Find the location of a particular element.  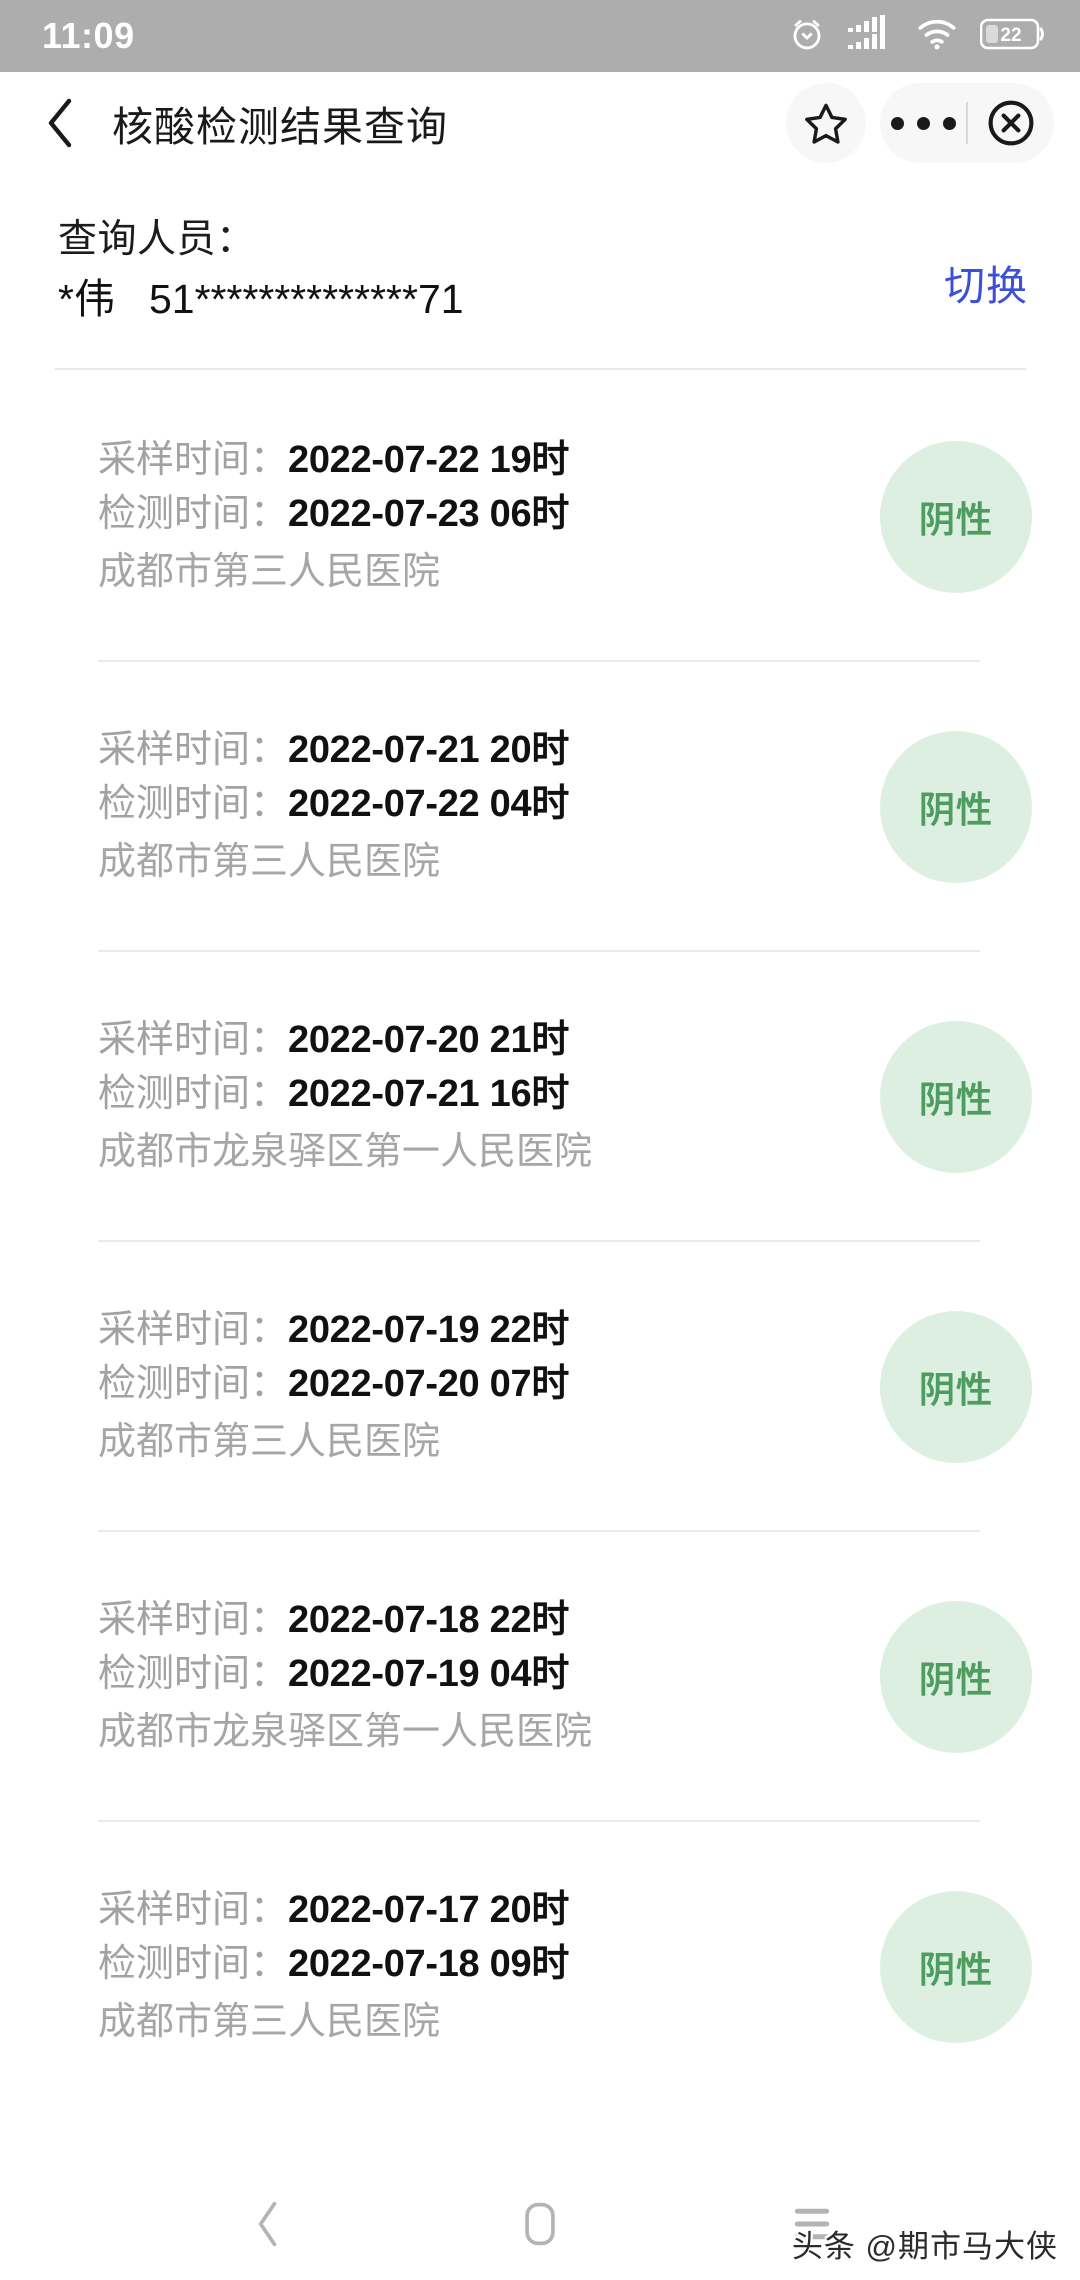

sample-time-row: 采样时间：2022-07-18 22时 is located at coordinates (477, 1621).